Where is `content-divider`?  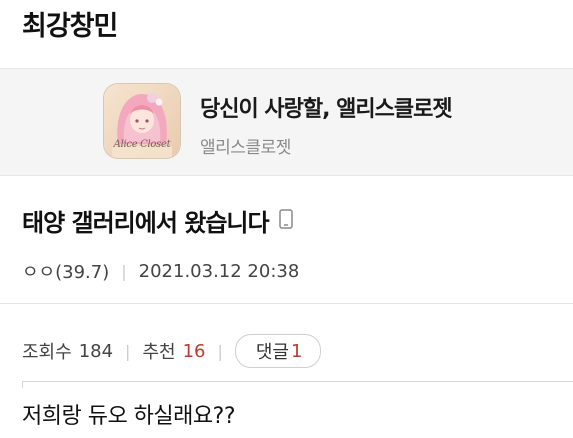
content-divider is located at coordinates (297, 384).